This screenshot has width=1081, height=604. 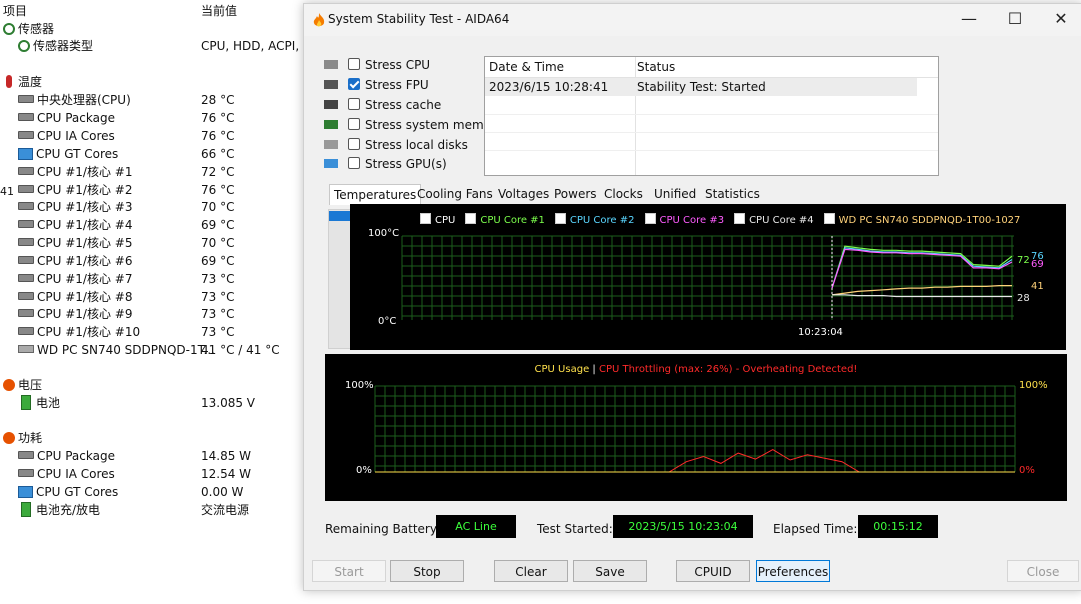 I want to click on list-item: 中央处理器(CPU) 28 °C, so click(x=152, y=100).